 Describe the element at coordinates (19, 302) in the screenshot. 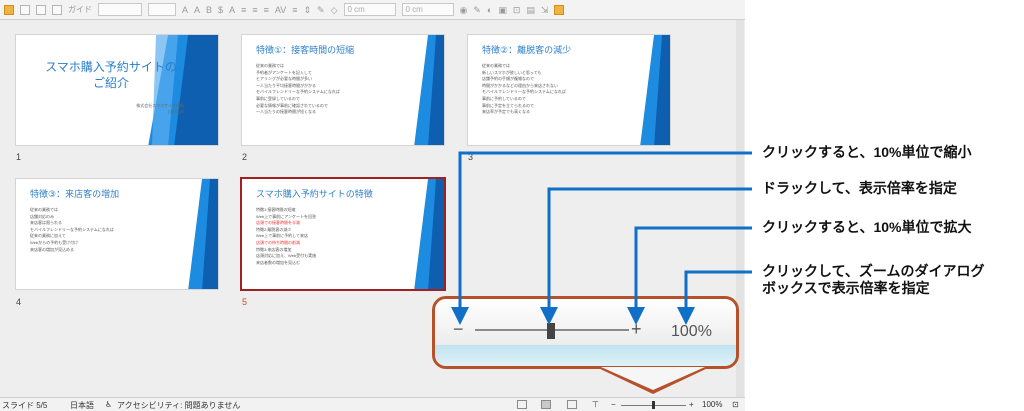

I see `slide-number: 4` at that location.